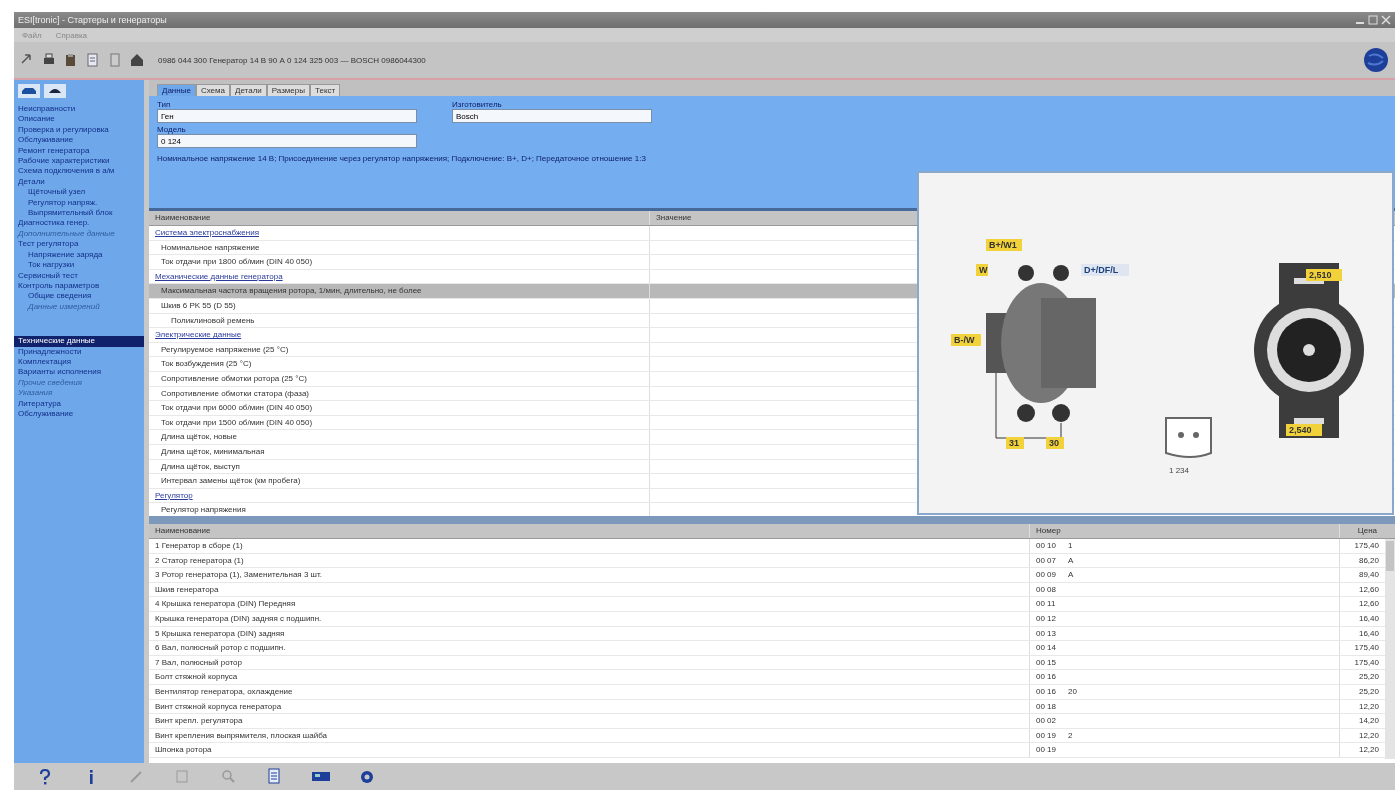 Image resolution: width=1395 pixels, height=790 pixels. What do you see at coordinates (187, 589) in the screenshot?
I see `table-cell-text: Шкив генератора` at bounding box center [187, 589].